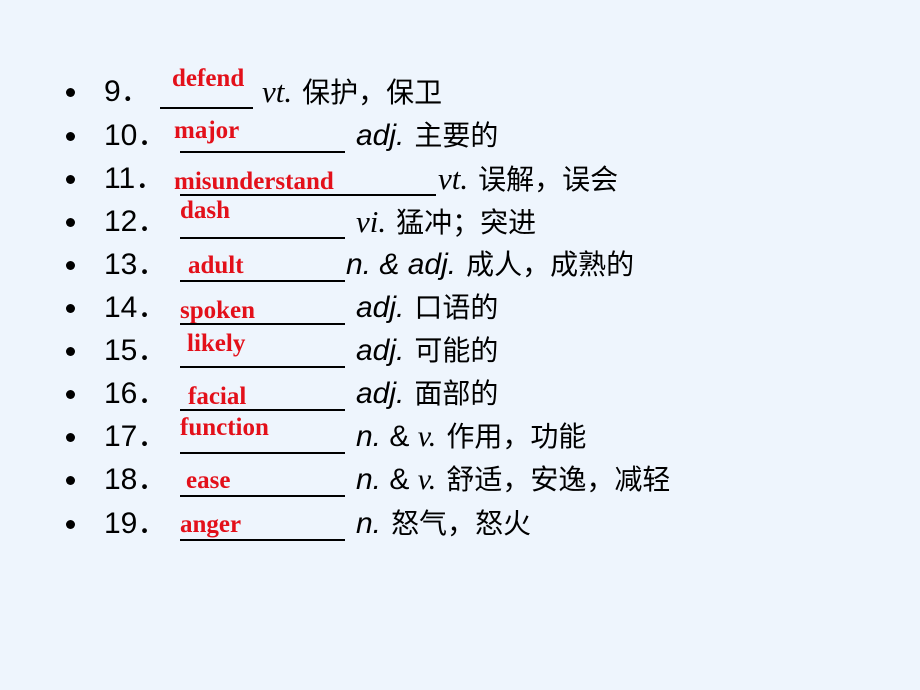 This screenshot has height=690, width=920. I want to click on definition: vt. 误解，误会, so click(528, 179).